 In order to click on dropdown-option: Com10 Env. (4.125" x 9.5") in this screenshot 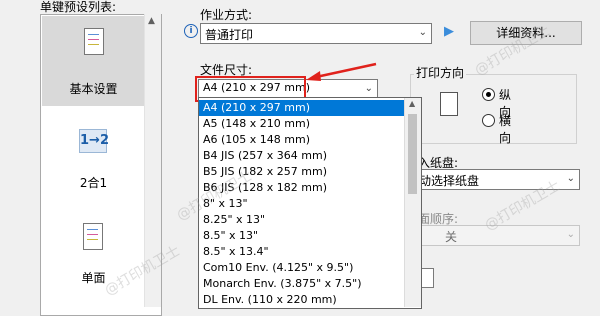, I will do `click(310, 268)`.